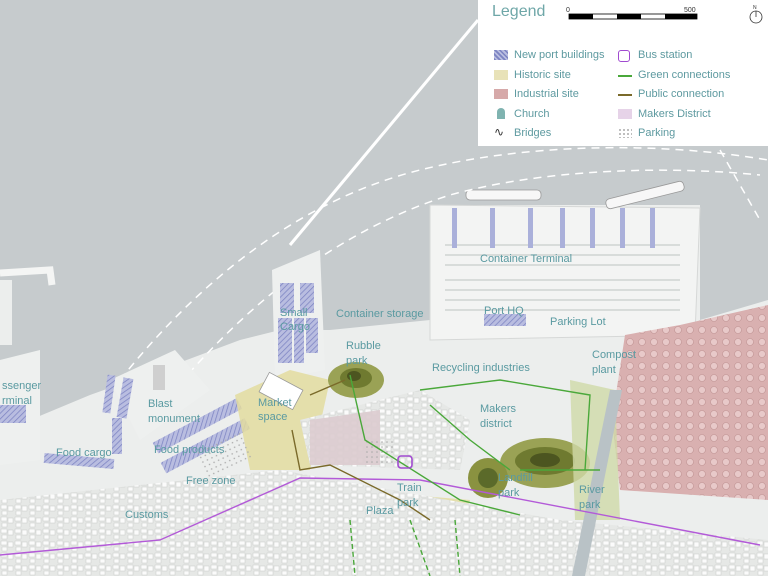 Image resolution: width=768 pixels, height=576 pixels. I want to click on new-building, so click(117, 436).